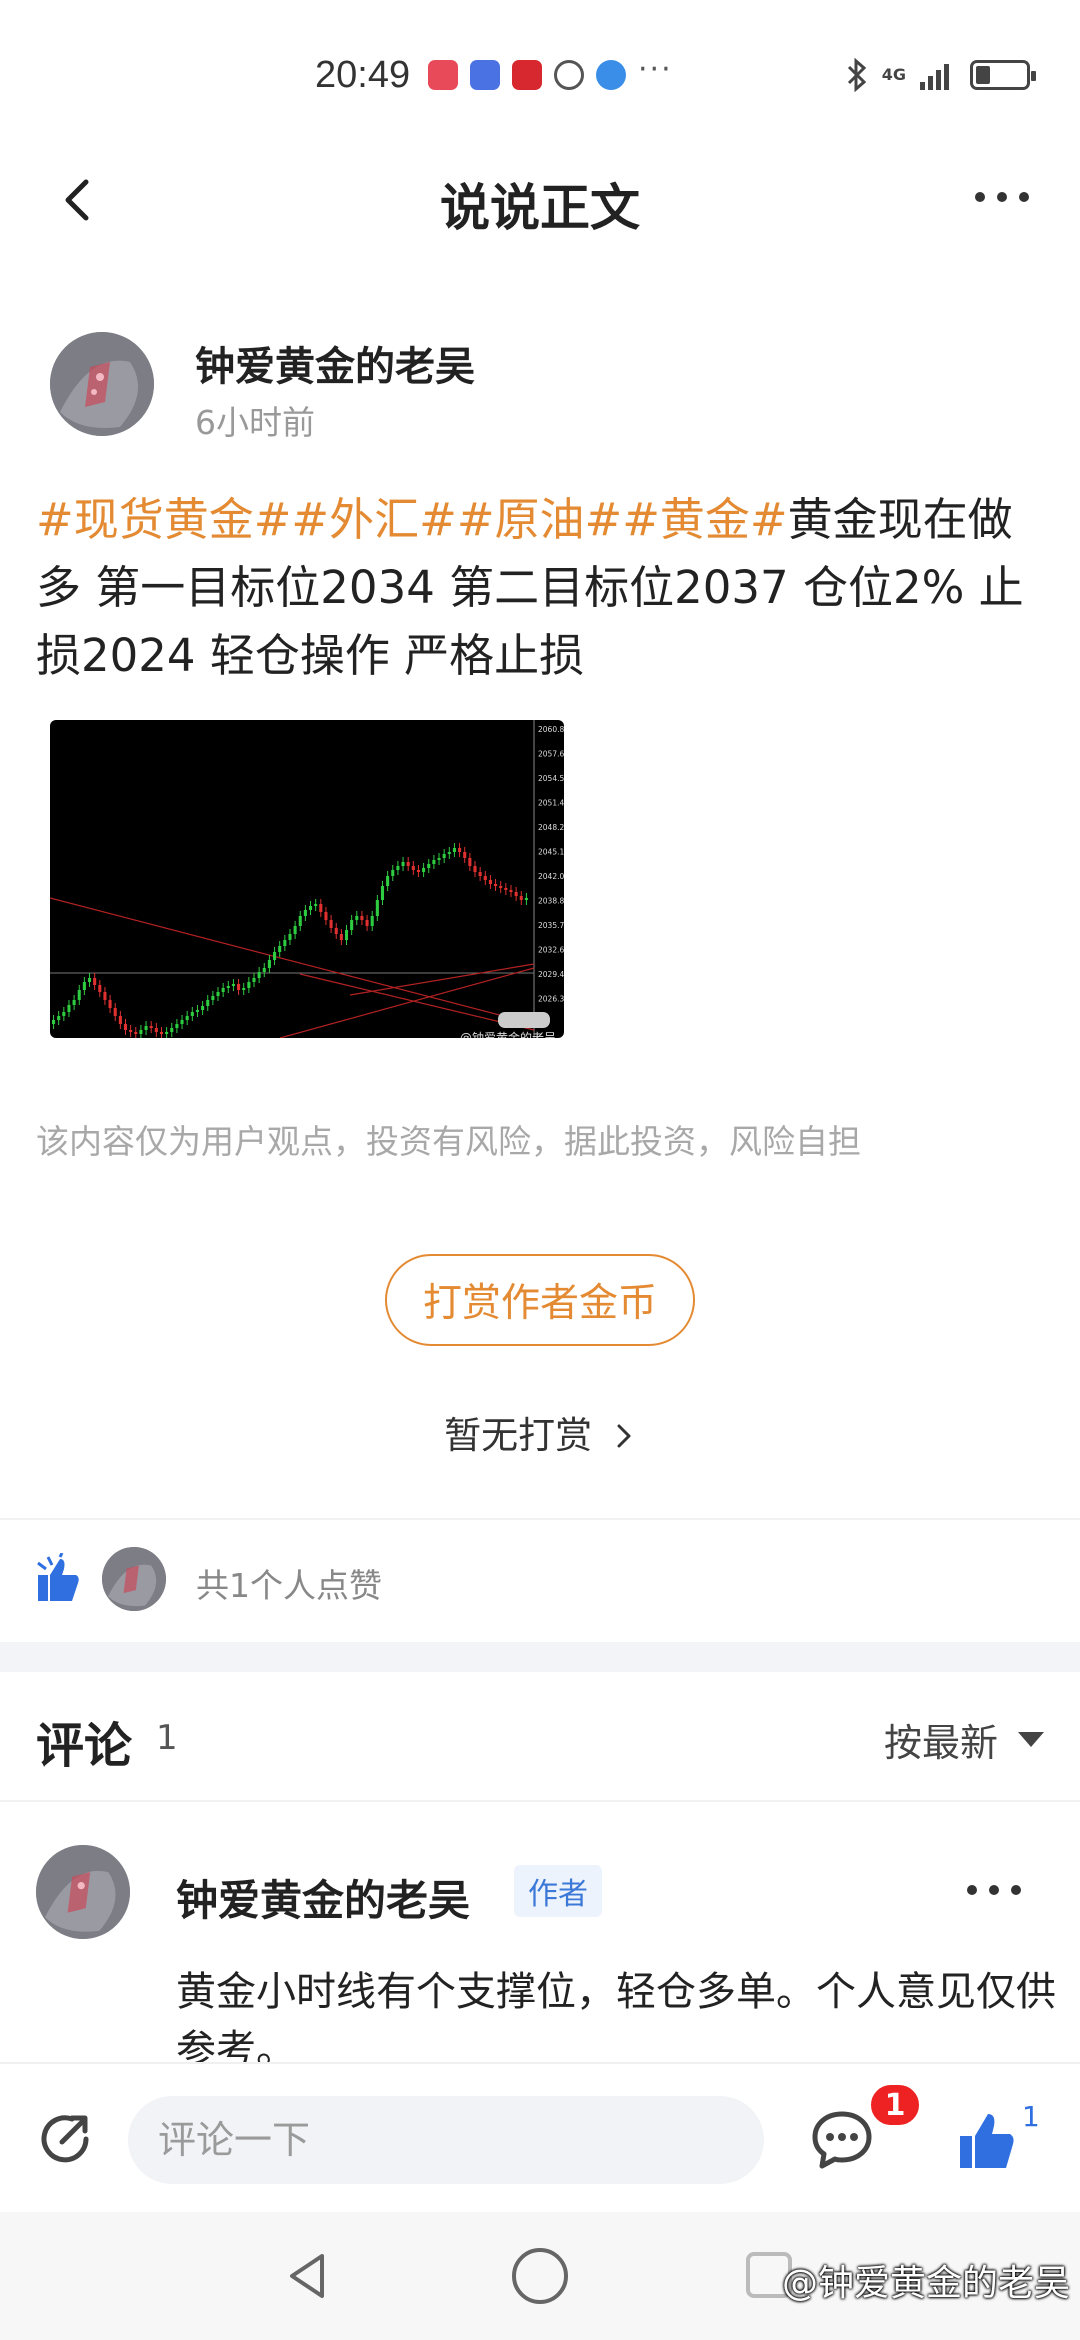 The height and width of the screenshot is (2340, 1080). Describe the element at coordinates (1031, 1739) in the screenshot. I see `caret-down-icon` at that location.